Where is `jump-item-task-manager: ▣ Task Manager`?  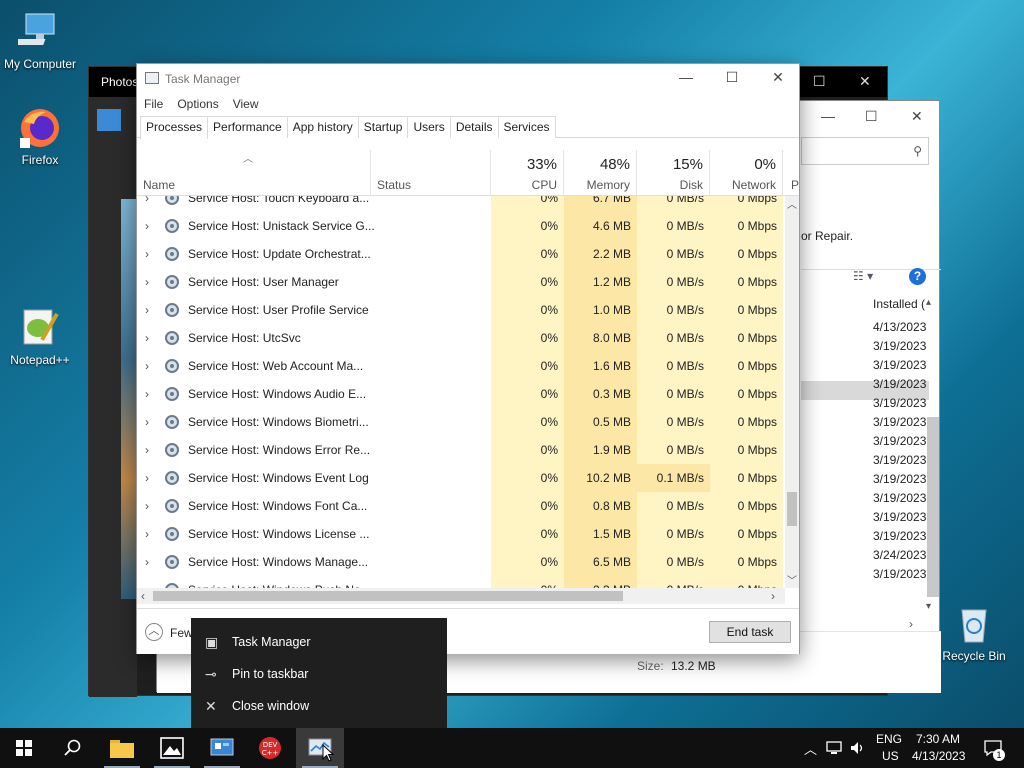 jump-item-task-manager: ▣ Task Manager is located at coordinates (319, 642).